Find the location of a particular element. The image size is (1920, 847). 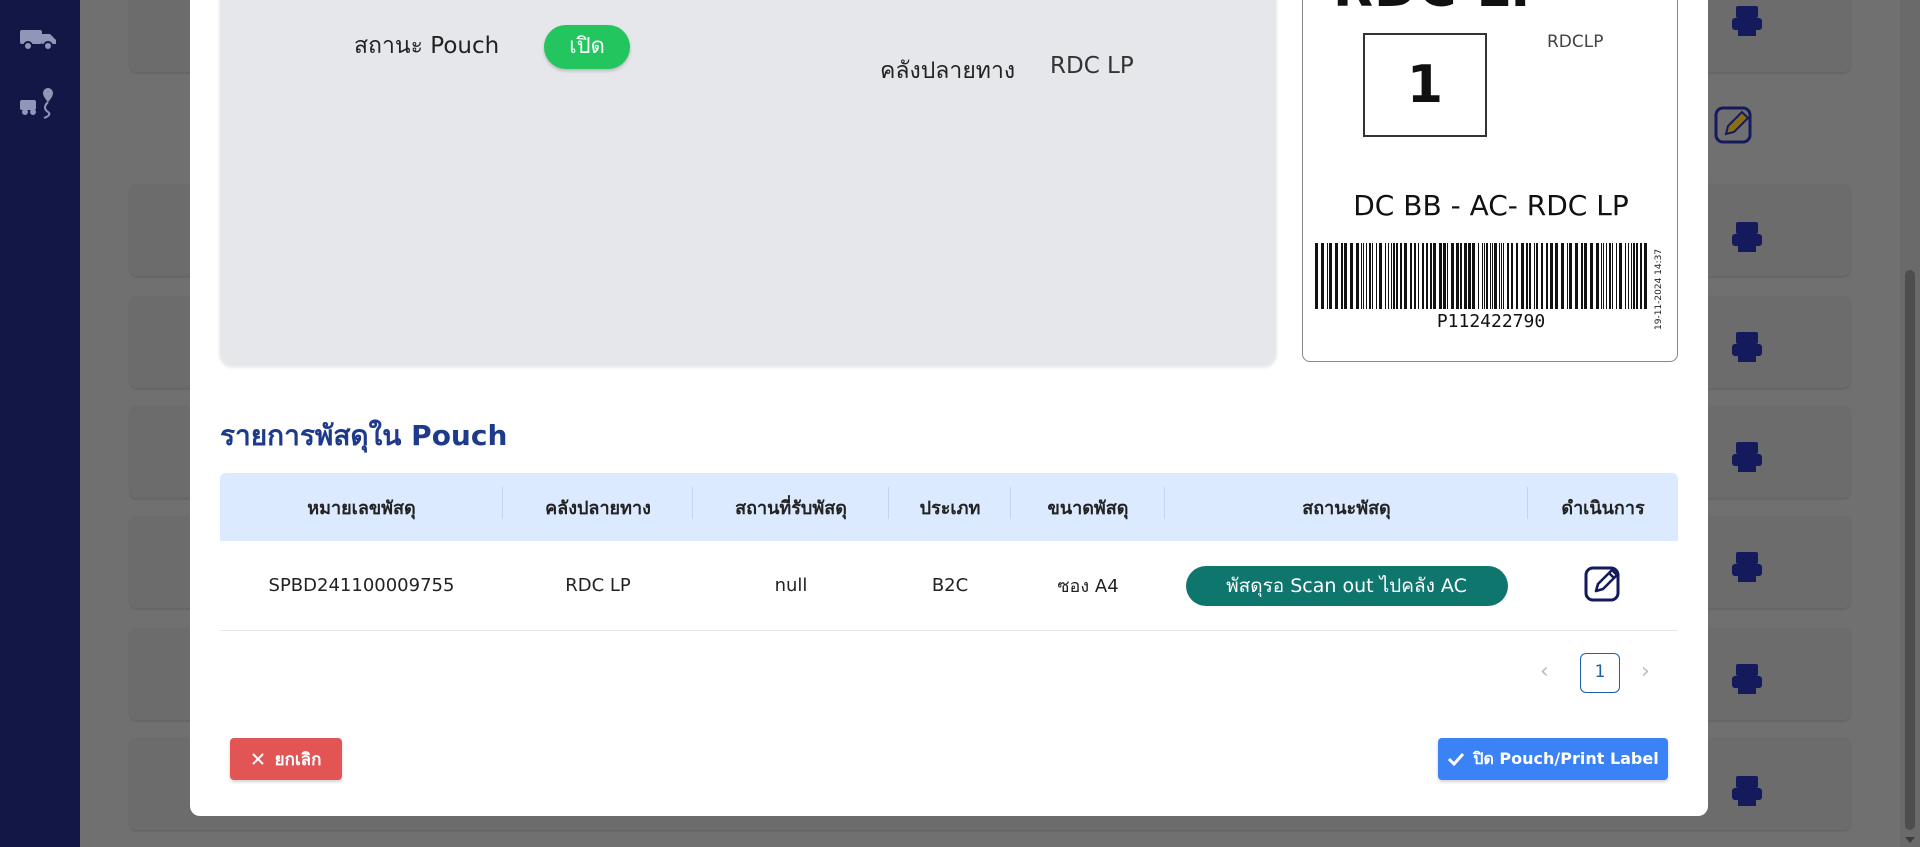

close-pouch-print-button: ปิด Pouch/Print Label is located at coordinates (1553, 759).